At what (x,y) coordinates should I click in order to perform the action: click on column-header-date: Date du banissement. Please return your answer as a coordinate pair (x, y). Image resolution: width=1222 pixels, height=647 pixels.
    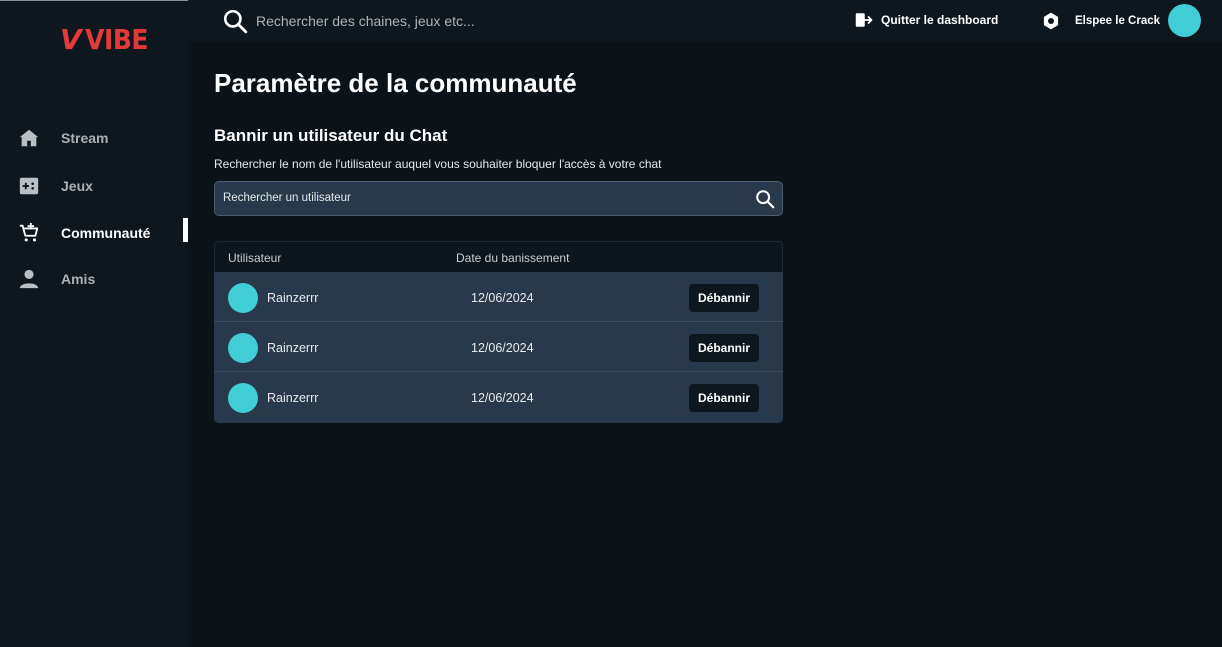
    Looking at the image, I should click on (513, 258).